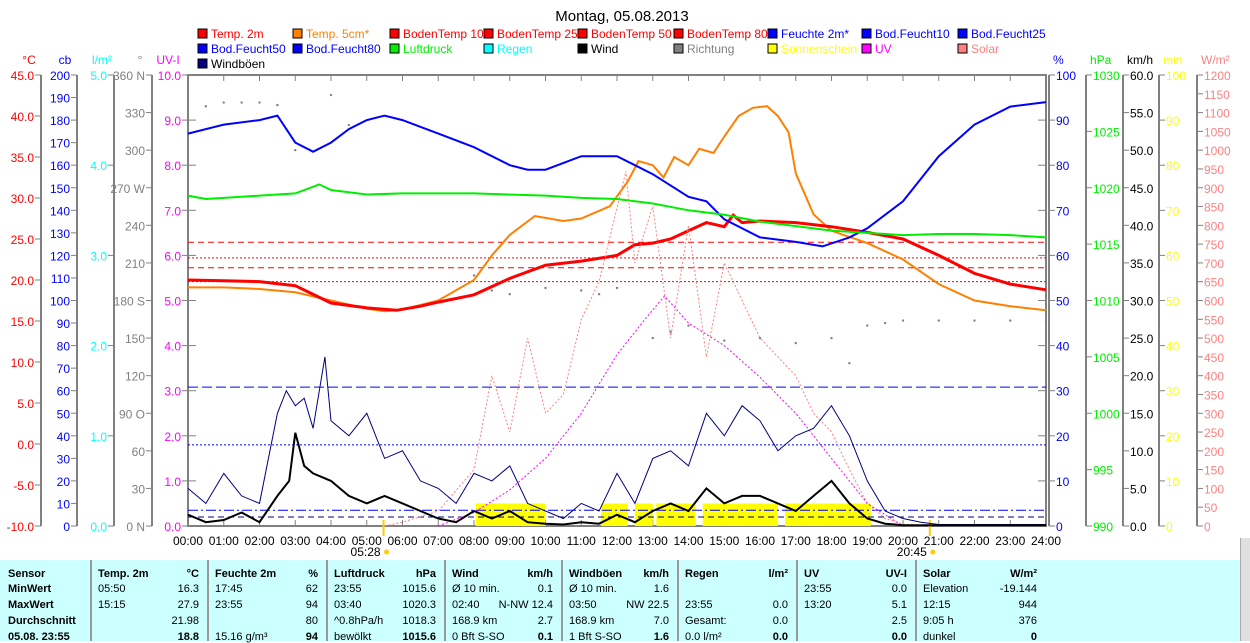 This screenshot has width=1250, height=643. Describe the element at coordinates (23, 486) in the screenshot. I see `axis-tick-label: -5.0` at that location.